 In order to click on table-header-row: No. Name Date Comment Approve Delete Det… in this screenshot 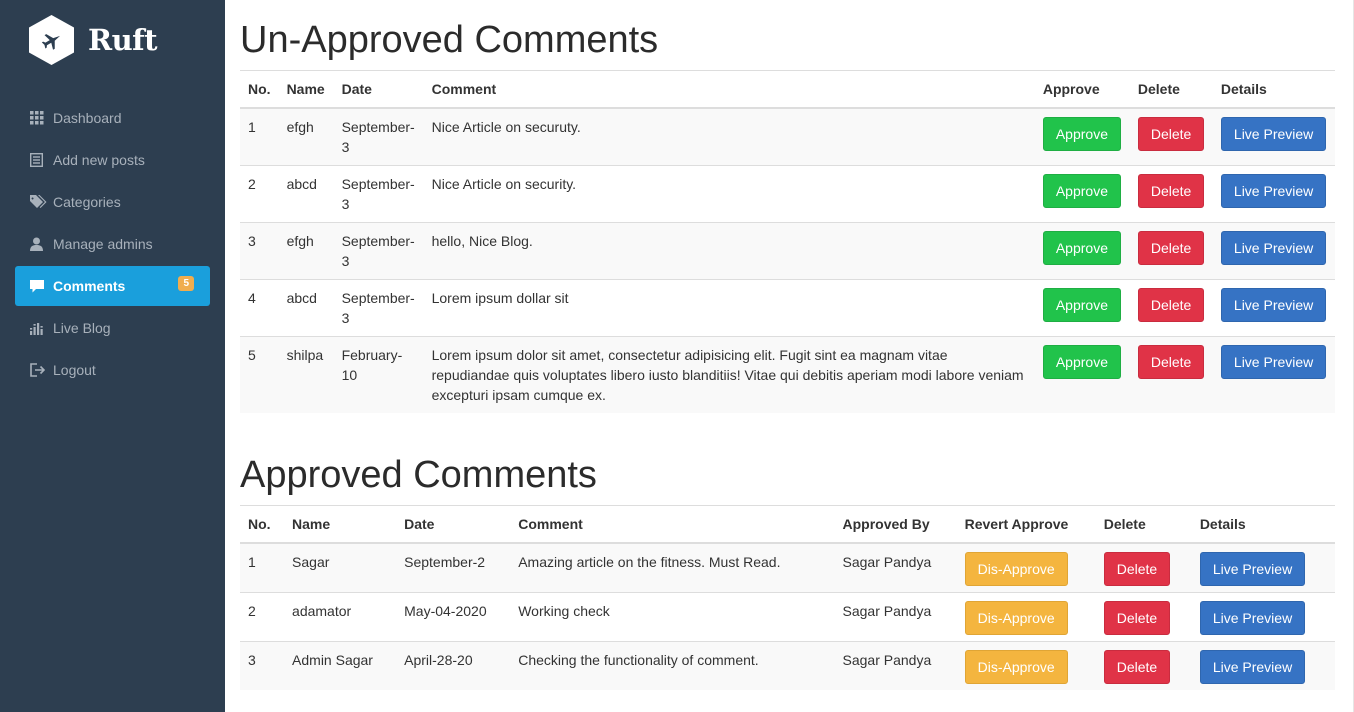, I will do `click(787, 89)`.